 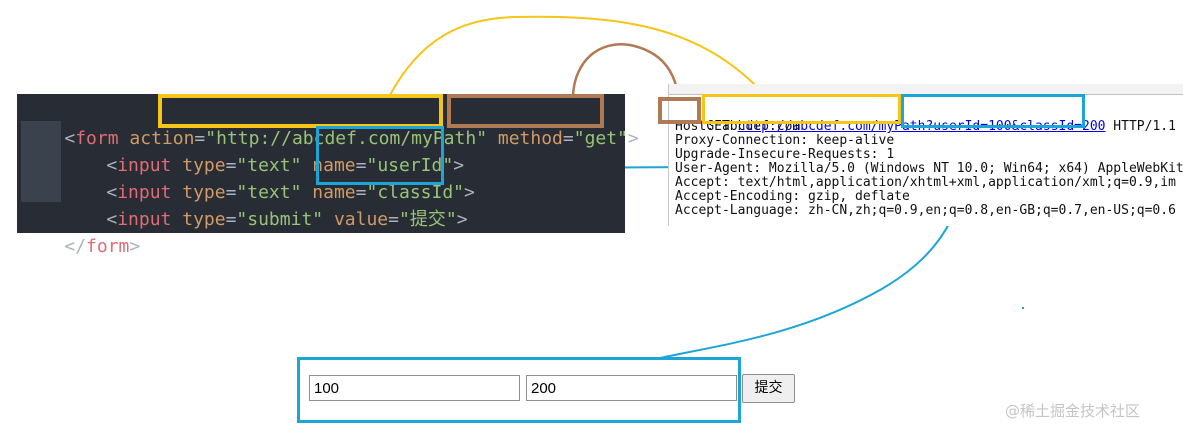 What do you see at coordinates (198, 219) in the screenshot?
I see `code-token: type` at bounding box center [198, 219].